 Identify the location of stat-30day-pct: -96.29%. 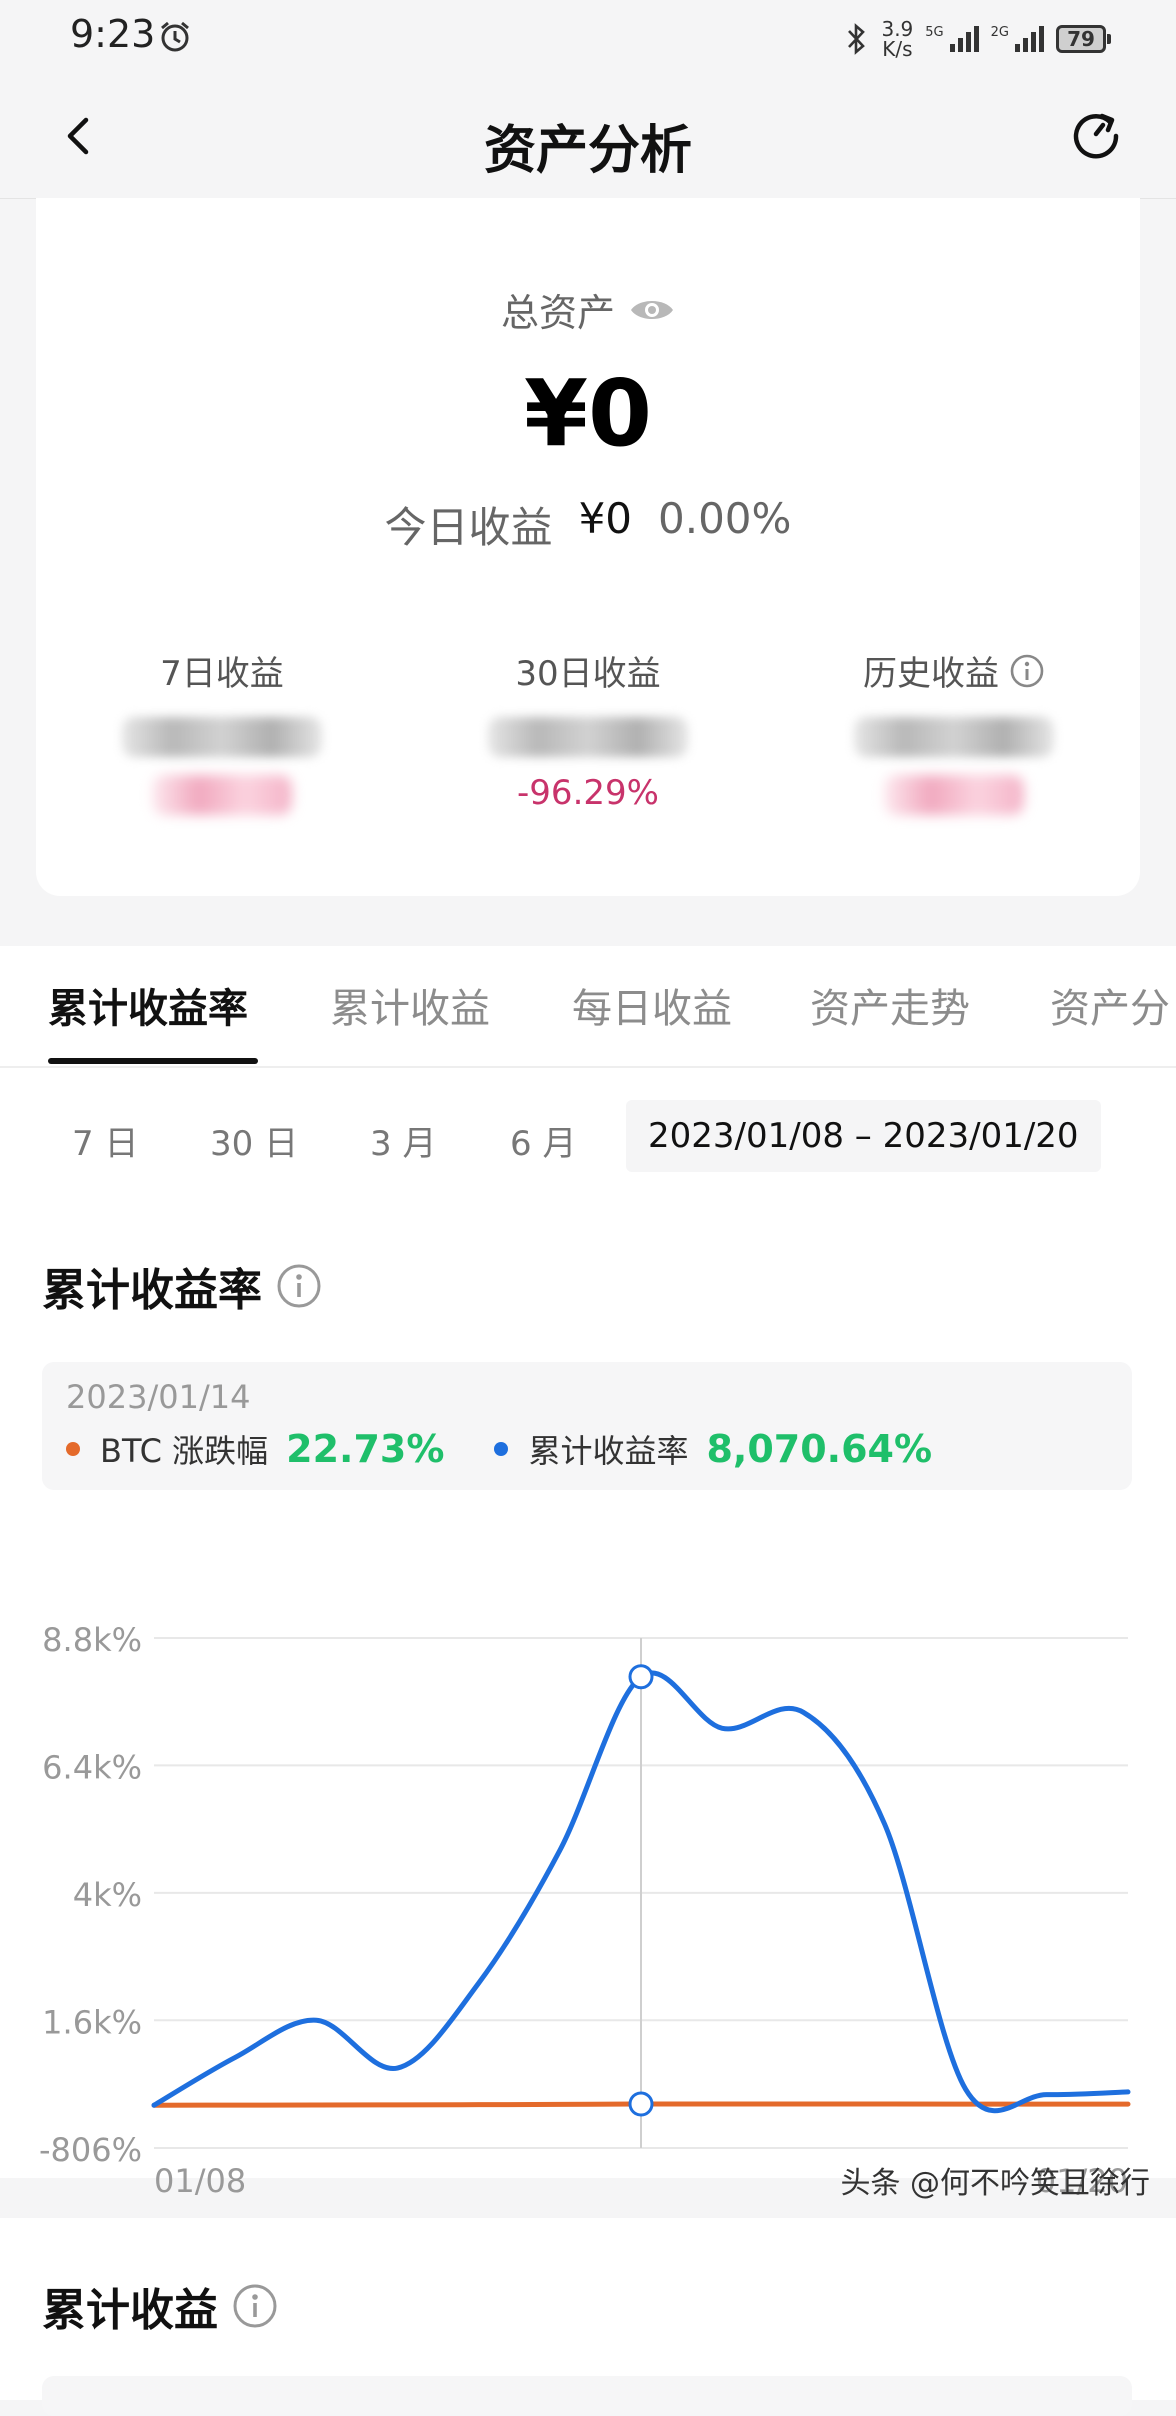
(588, 793).